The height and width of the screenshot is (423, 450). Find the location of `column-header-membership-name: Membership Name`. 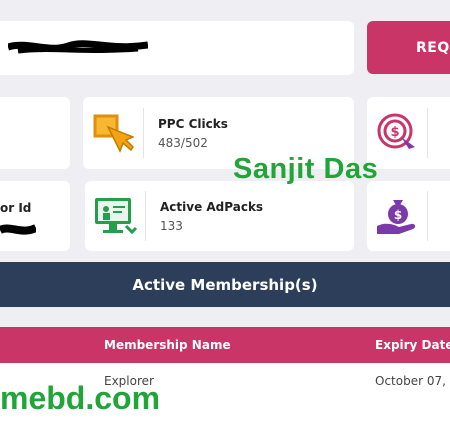

column-header-membership-name: Membership Name is located at coordinates (167, 345).